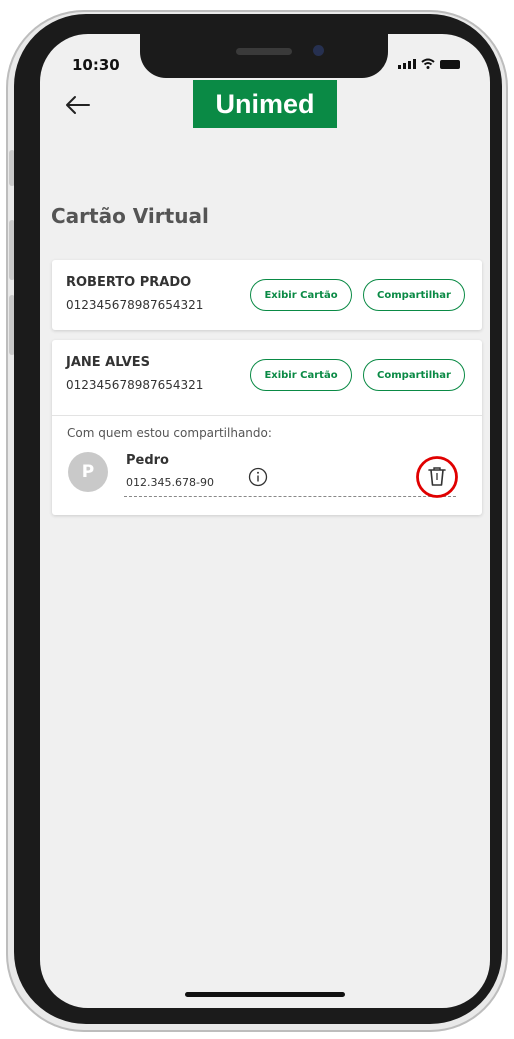 Image resolution: width=514 pixels, height=1039 pixels. Describe the element at coordinates (318, 50) in the screenshot. I see `camera` at that location.